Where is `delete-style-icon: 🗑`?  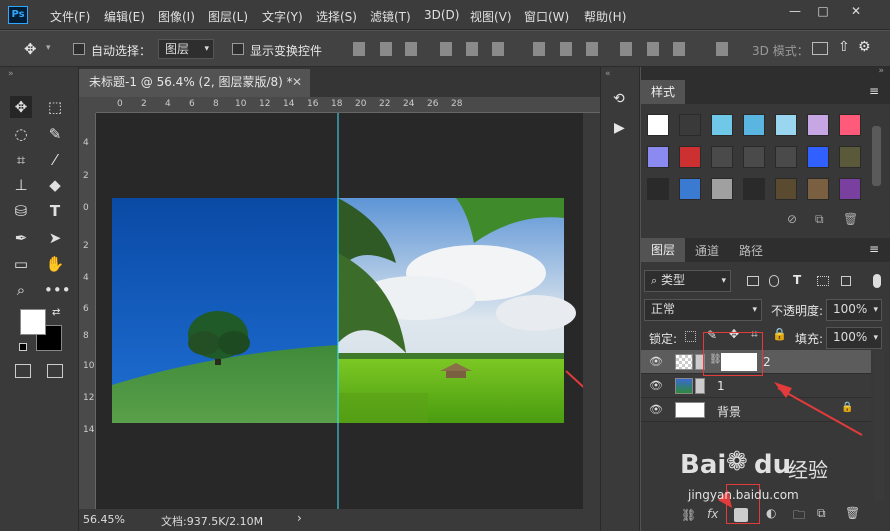
delete-style-icon: 🗑 is located at coordinates (850, 219).